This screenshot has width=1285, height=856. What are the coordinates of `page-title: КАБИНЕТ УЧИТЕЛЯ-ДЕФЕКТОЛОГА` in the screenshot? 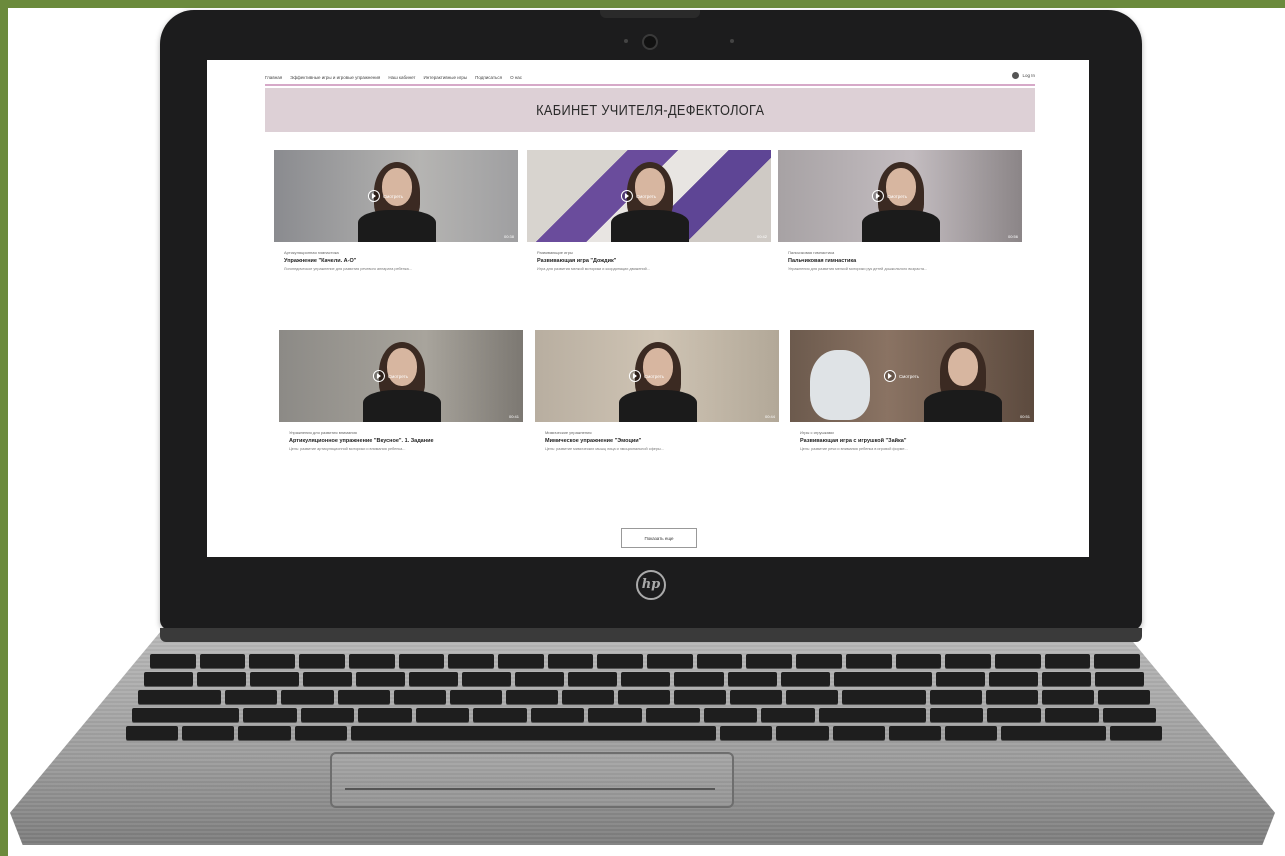 It's located at (650, 110).